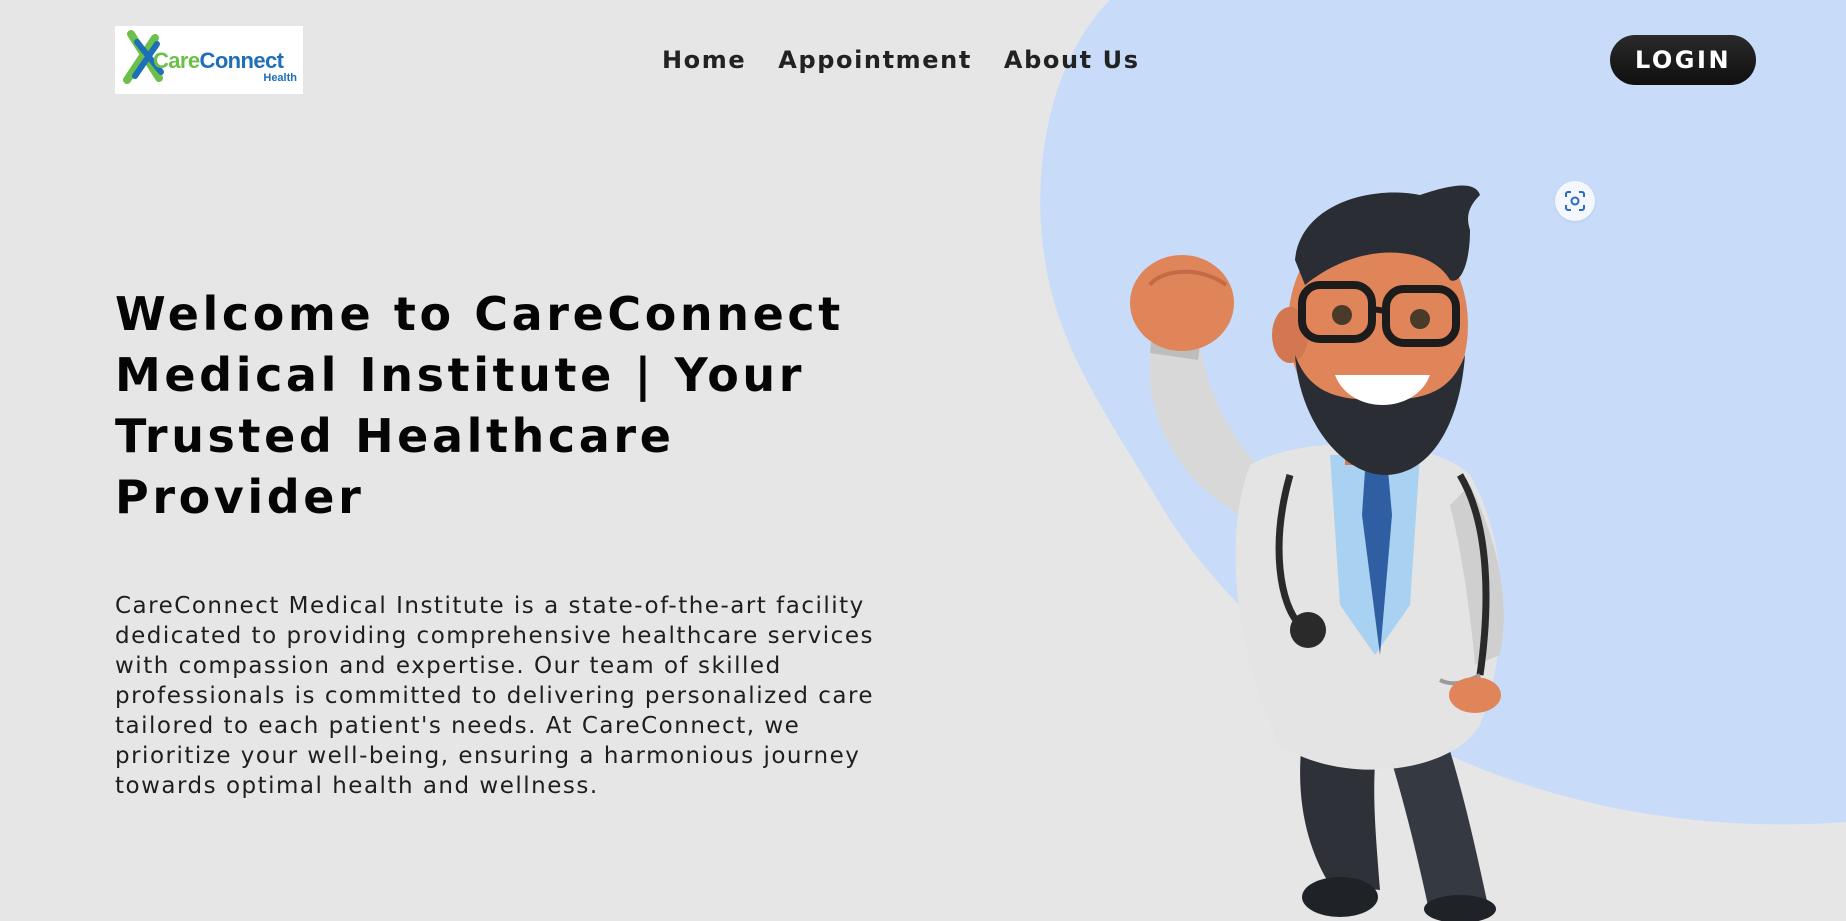  Describe the element at coordinates (1072, 60) in the screenshot. I see `nav-about-link: About Us` at that location.